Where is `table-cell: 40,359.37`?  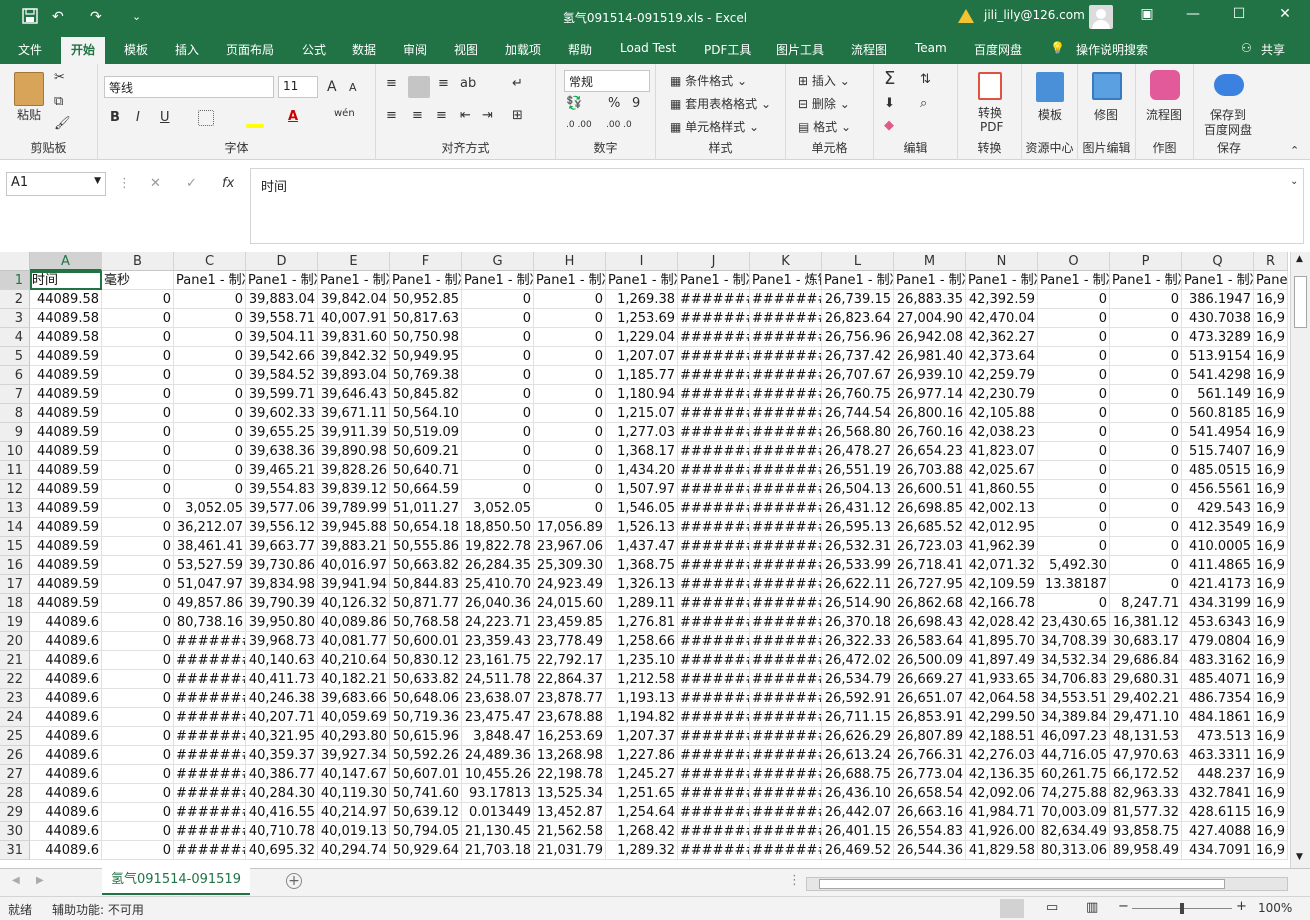
table-cell: 40,359.37 is located at coordinates (282, 755).